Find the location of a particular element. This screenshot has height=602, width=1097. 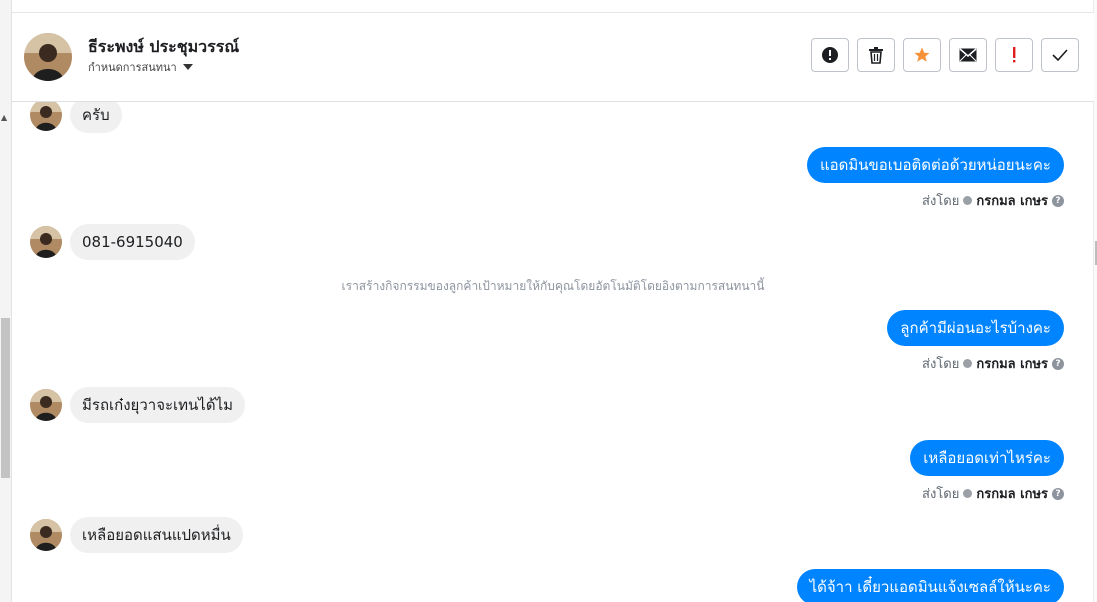

message-bubble: 081-6915040 is located at coordinates (132, 242).